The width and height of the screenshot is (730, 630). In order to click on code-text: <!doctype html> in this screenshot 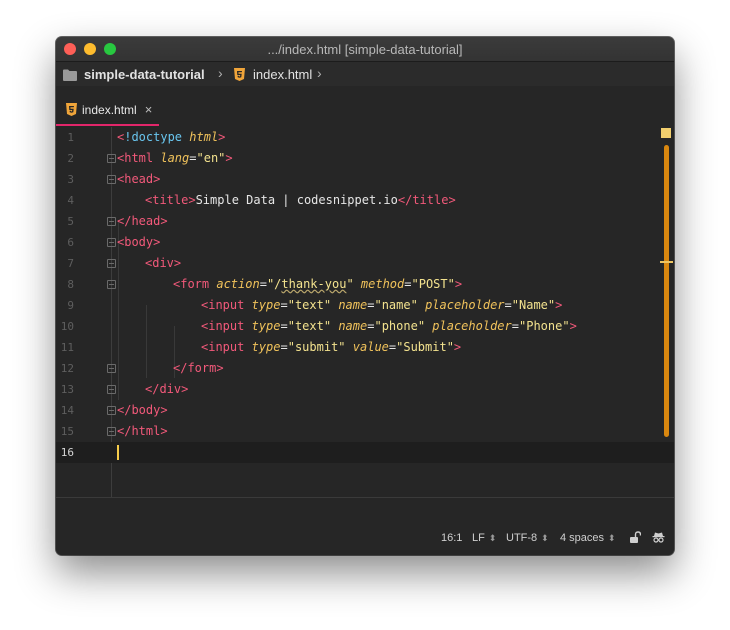, I will do `click(171, 137)`.